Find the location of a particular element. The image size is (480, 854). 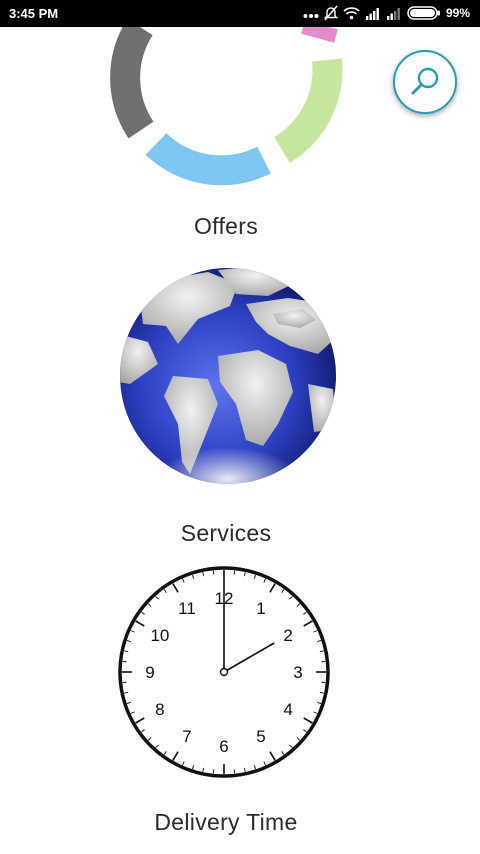

clock-numeral: 10 is located at coordinates (159, 635).